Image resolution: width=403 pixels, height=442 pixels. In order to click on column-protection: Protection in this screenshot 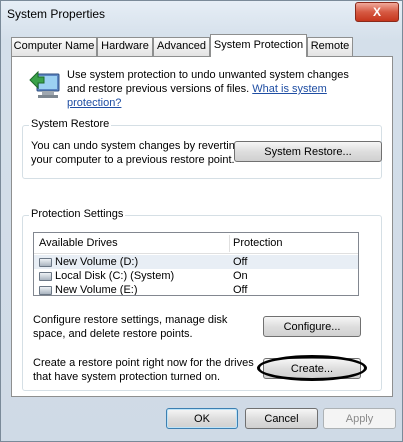, I will do `click(258, 243)`.